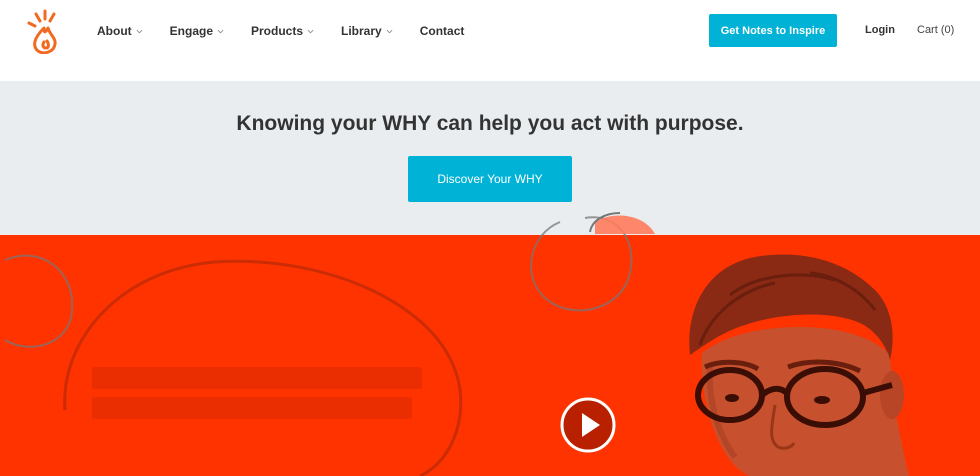 This screenshot has width=980, height=476. Describe the element at coordinates (799, 365) in the screenshot. I see `speaker-portrait` at that location.